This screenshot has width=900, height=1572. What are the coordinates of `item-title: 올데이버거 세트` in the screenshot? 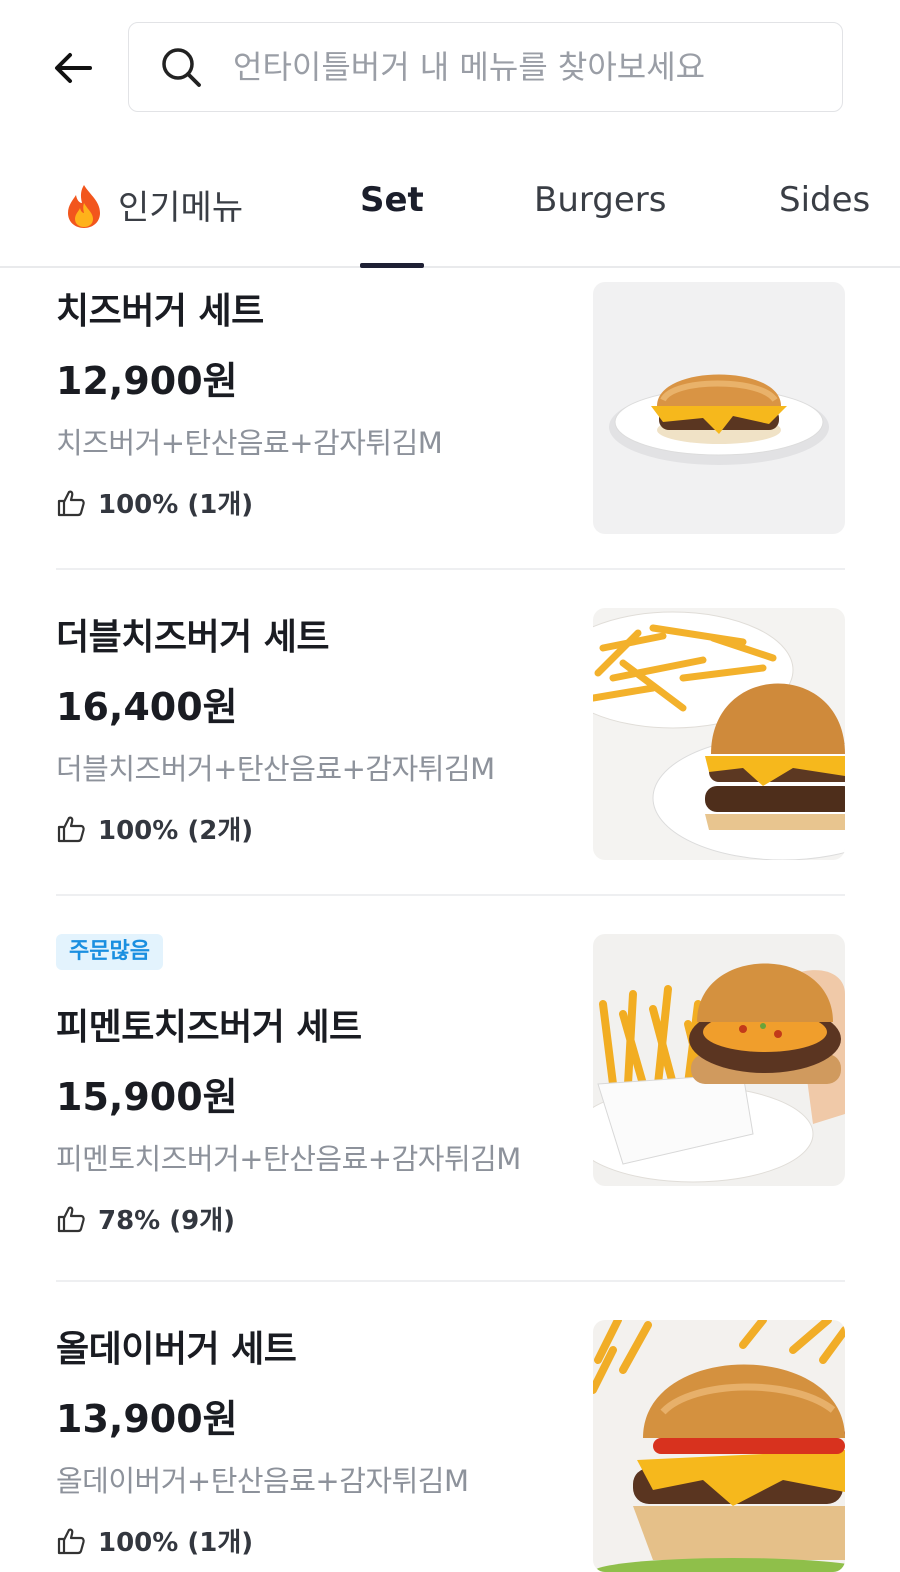 It's located at (176, 1349).